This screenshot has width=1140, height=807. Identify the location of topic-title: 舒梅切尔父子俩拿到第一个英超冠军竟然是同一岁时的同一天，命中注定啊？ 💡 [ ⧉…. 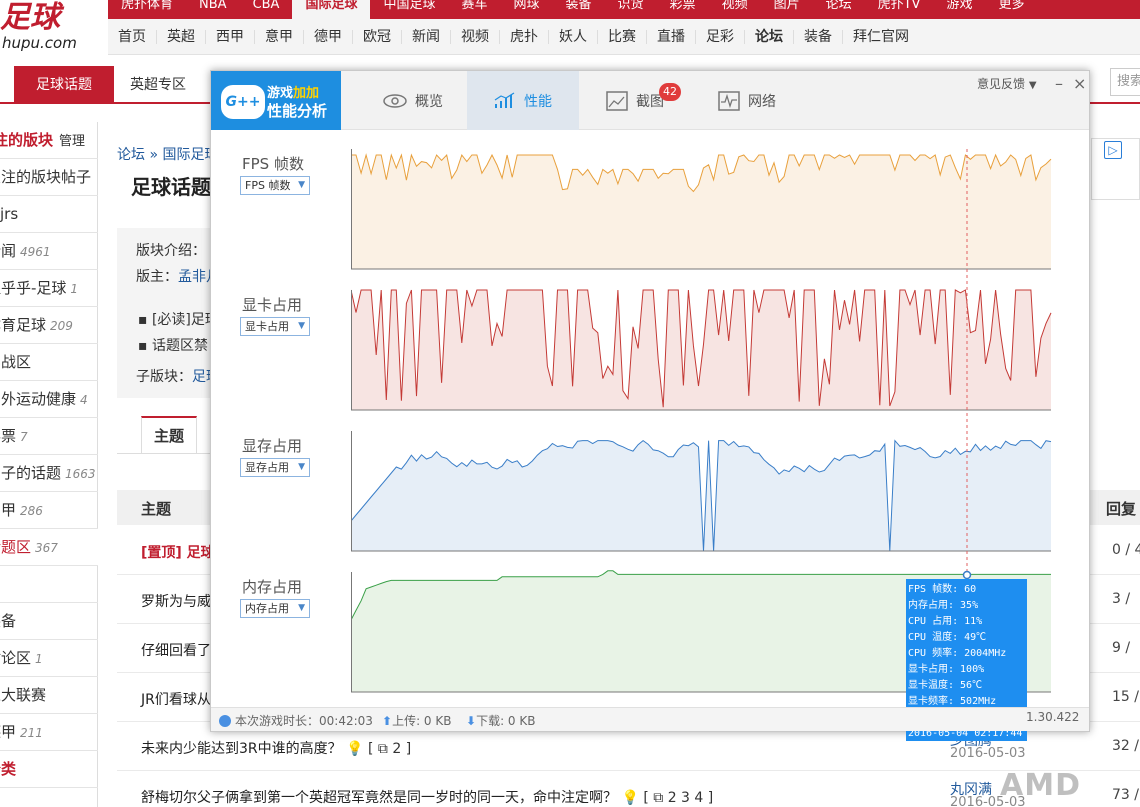
(427, 797).